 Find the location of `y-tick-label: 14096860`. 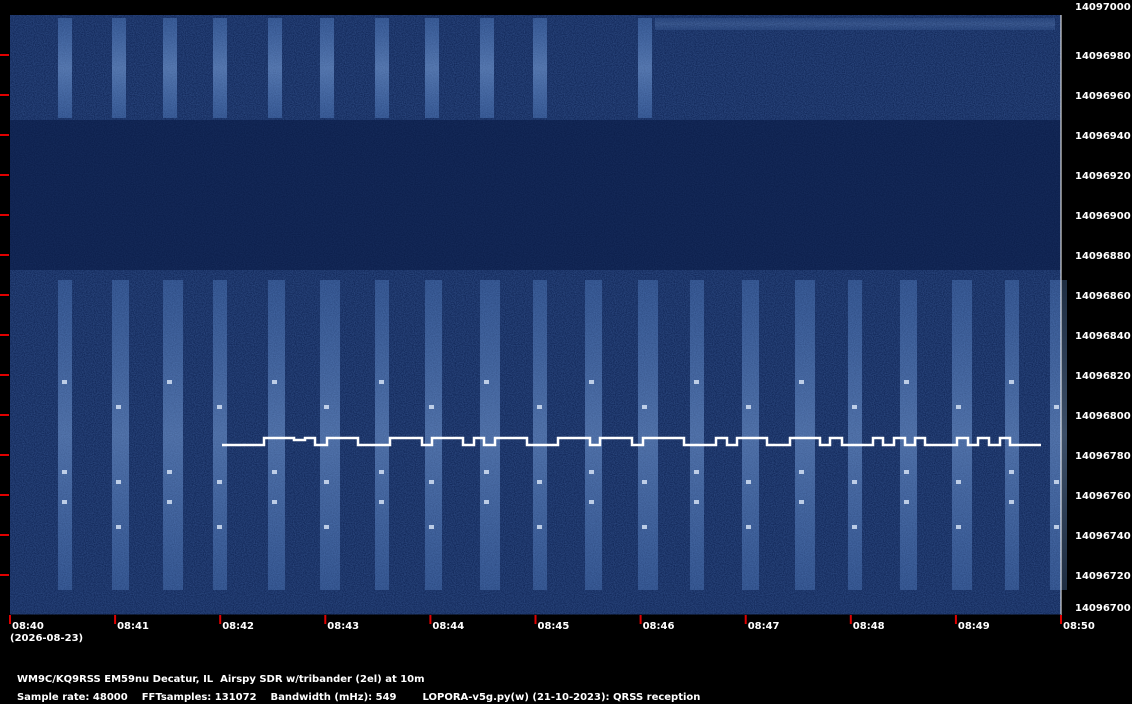

y-tick-label: 14096860 is located at coordinates (1103, 296).